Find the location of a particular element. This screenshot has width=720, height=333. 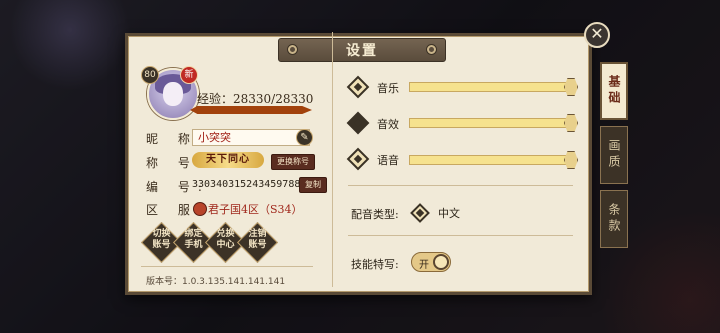

close-icon: ✕ is located at coordinates (597, 33).